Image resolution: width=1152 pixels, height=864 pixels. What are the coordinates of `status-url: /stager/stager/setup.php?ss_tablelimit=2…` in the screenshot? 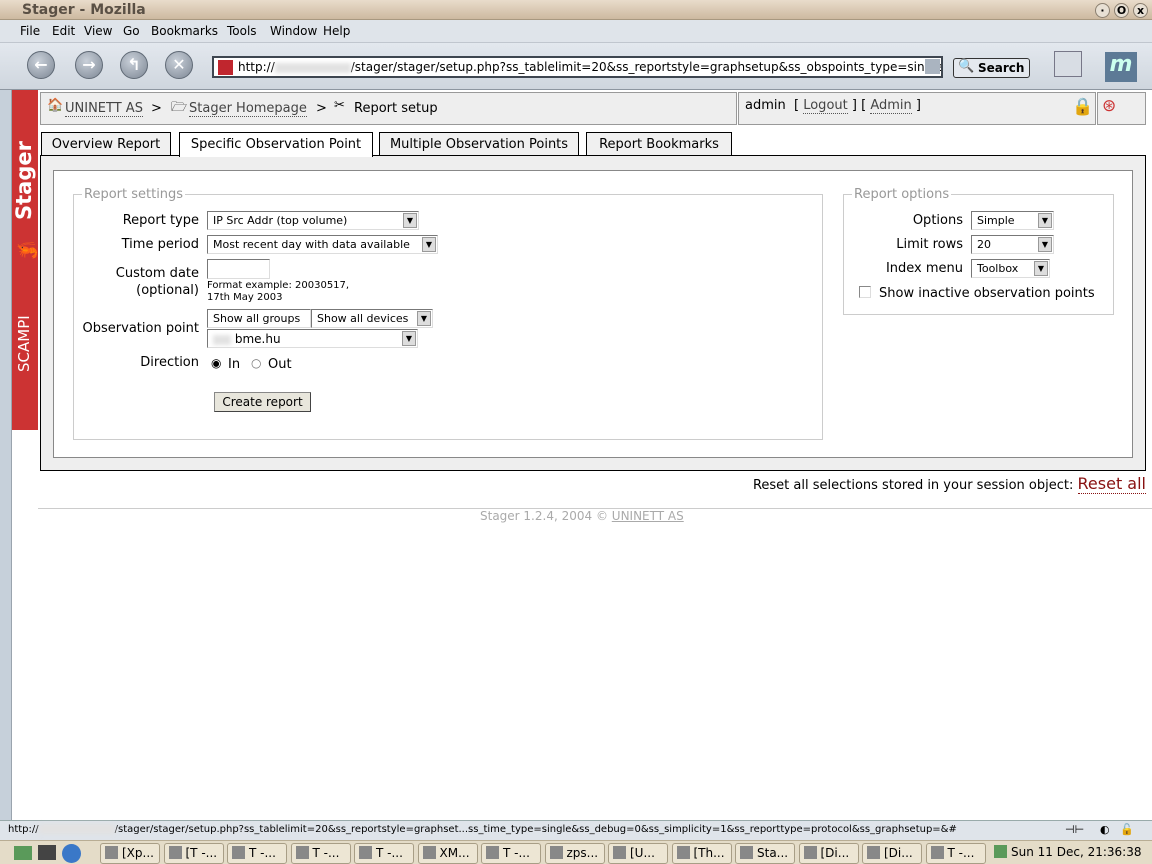 It's located at (535, 829).